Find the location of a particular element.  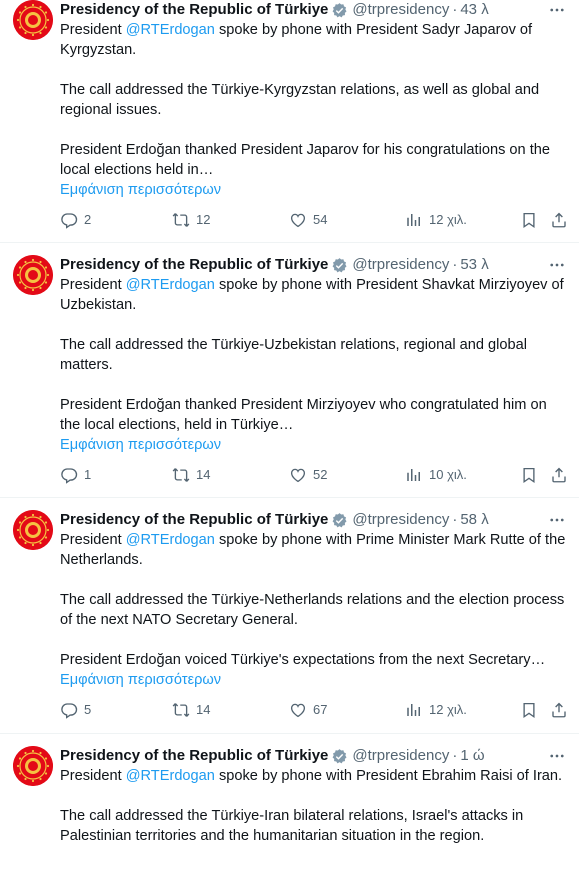

reply-button: 1 is located at coordinates (75, 475).